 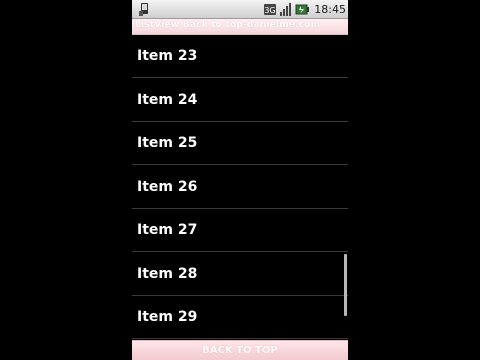 I want to click on title-bar: ListView Back to top-danielme.com, so click(x=240, y=27).